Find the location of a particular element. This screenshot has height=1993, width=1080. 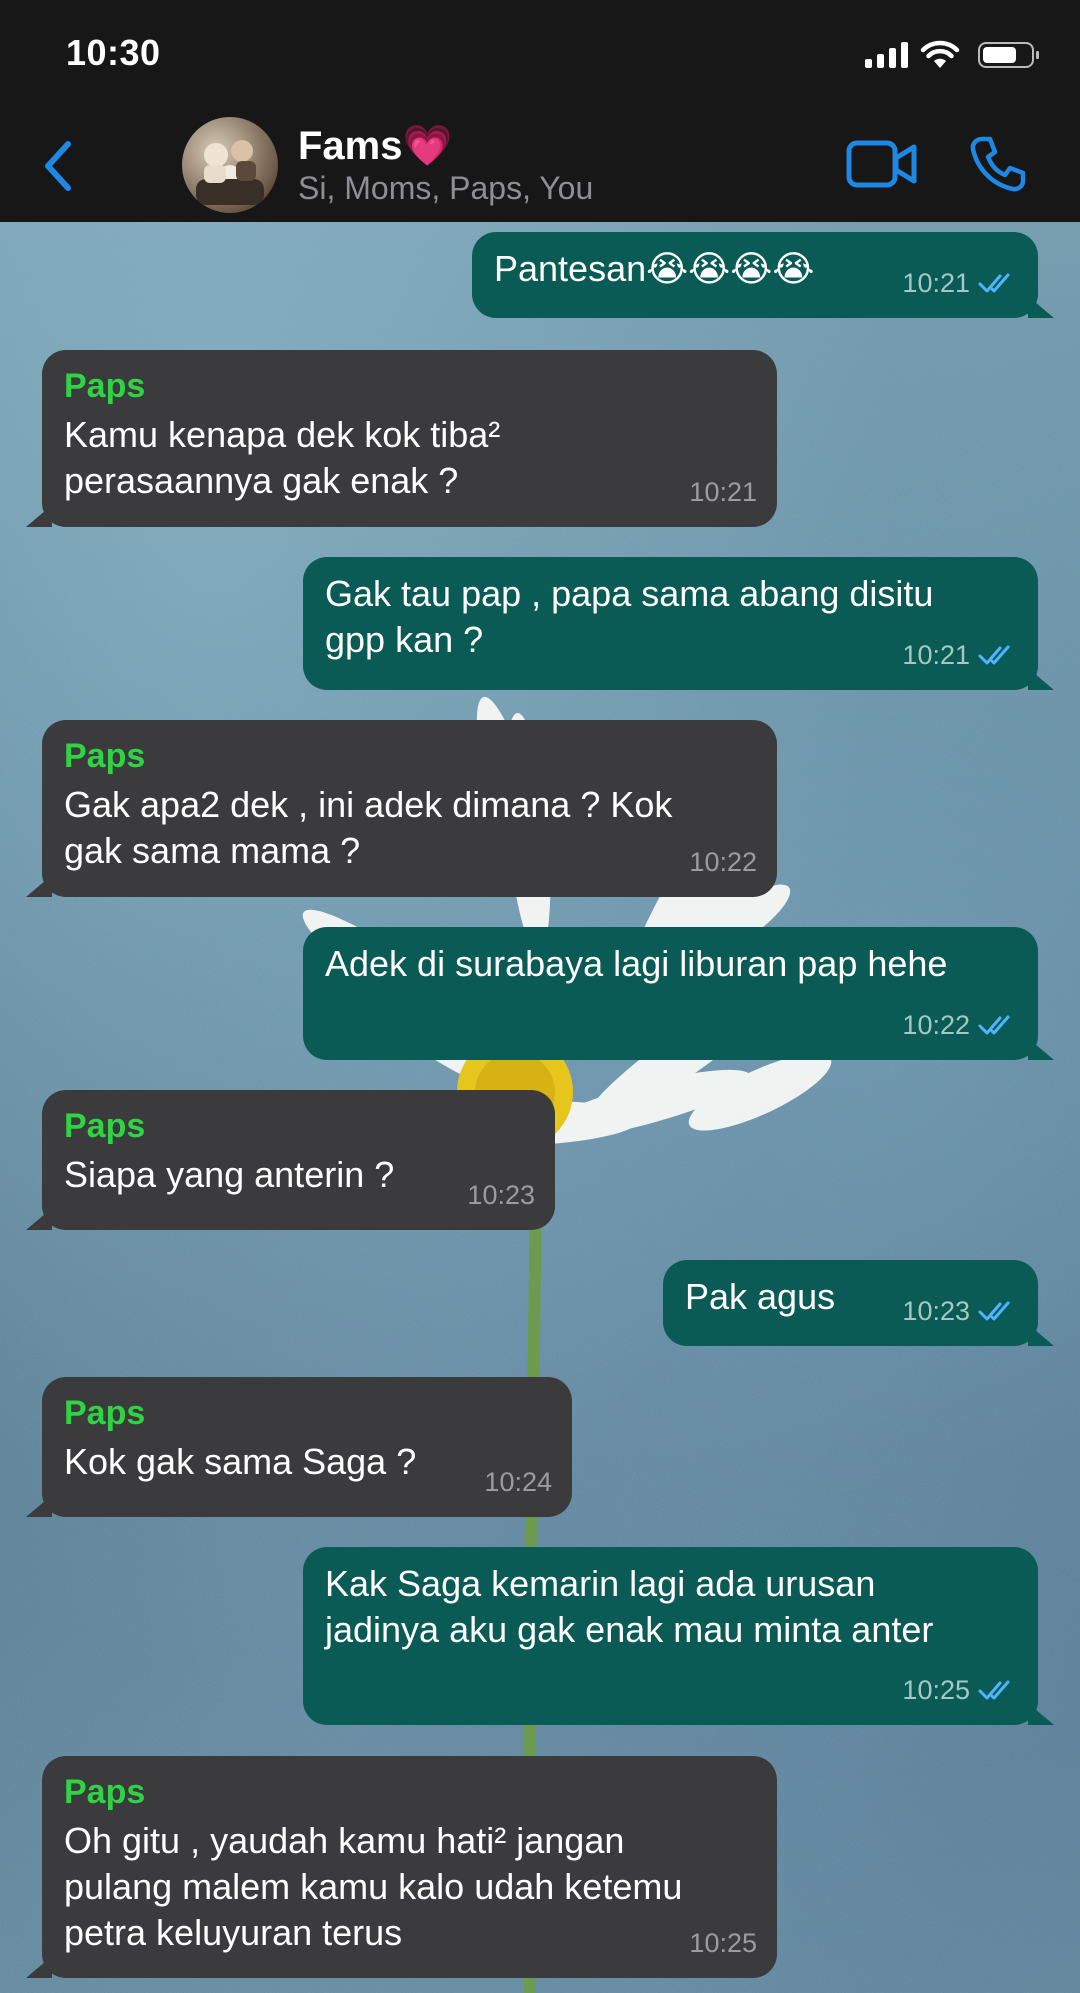

incoming-message: Paps Kok gak sama Saga ? 10:24 is located at coordinates (299, 1447).